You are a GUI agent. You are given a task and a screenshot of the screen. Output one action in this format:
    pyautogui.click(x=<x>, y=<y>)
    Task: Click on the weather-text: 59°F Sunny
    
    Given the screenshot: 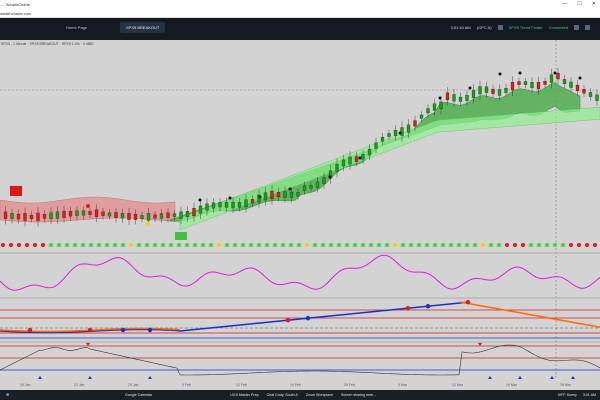 What is the action you would take?
    pyautogui.click(x=567, y=395)
    